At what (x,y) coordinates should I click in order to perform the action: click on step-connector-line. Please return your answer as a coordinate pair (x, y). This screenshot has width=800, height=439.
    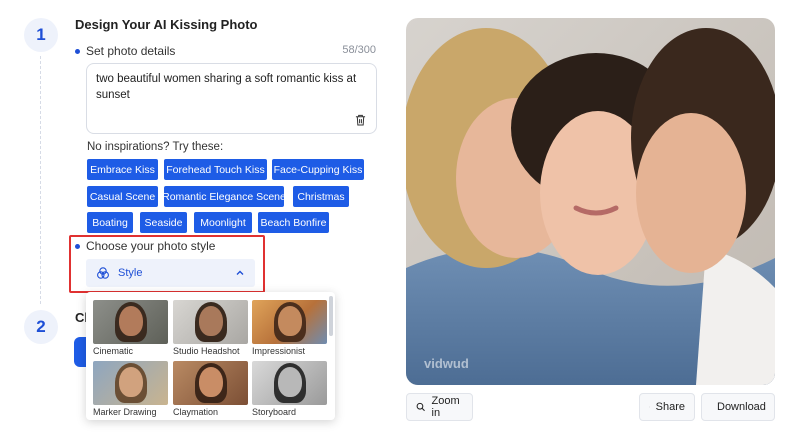
    Looking at the image, I should click on (40, 180).